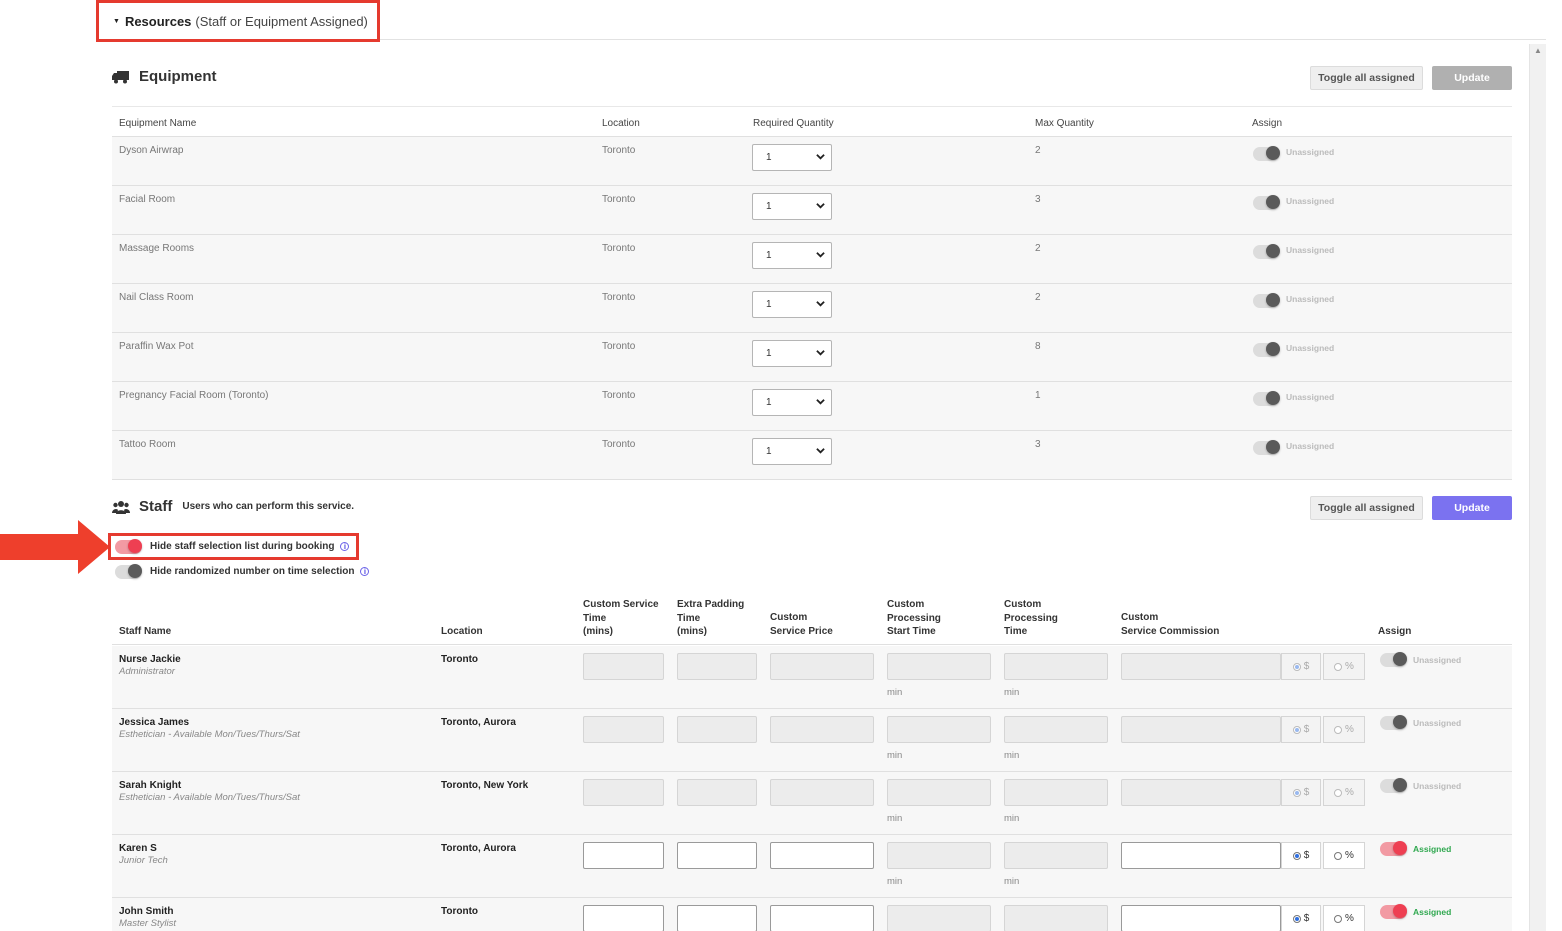 The width and height of the screenshot is (1562, 931). I want to click on equipment-update-button: Update, so click(1472, 78).